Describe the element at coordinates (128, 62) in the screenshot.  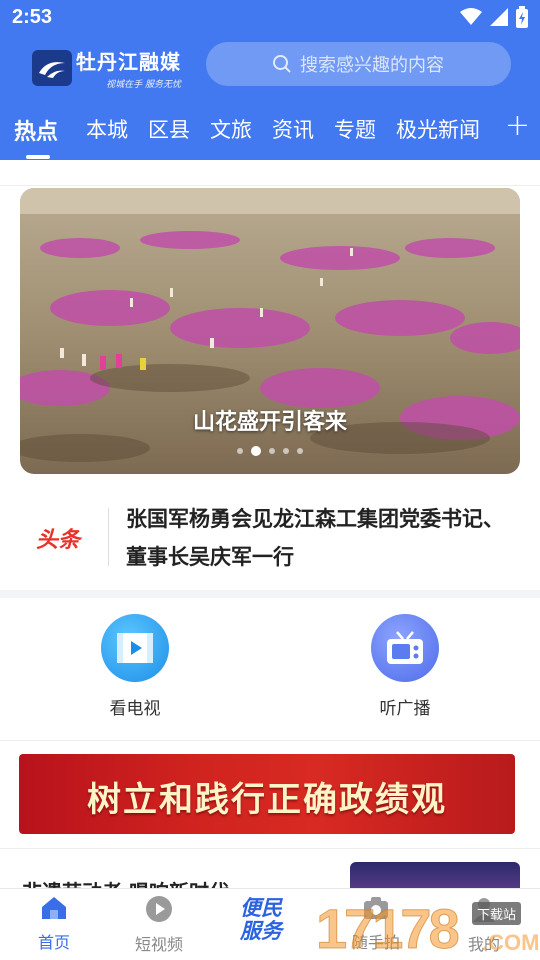
I see `logo-title: 牡丹江融媒` at that location.